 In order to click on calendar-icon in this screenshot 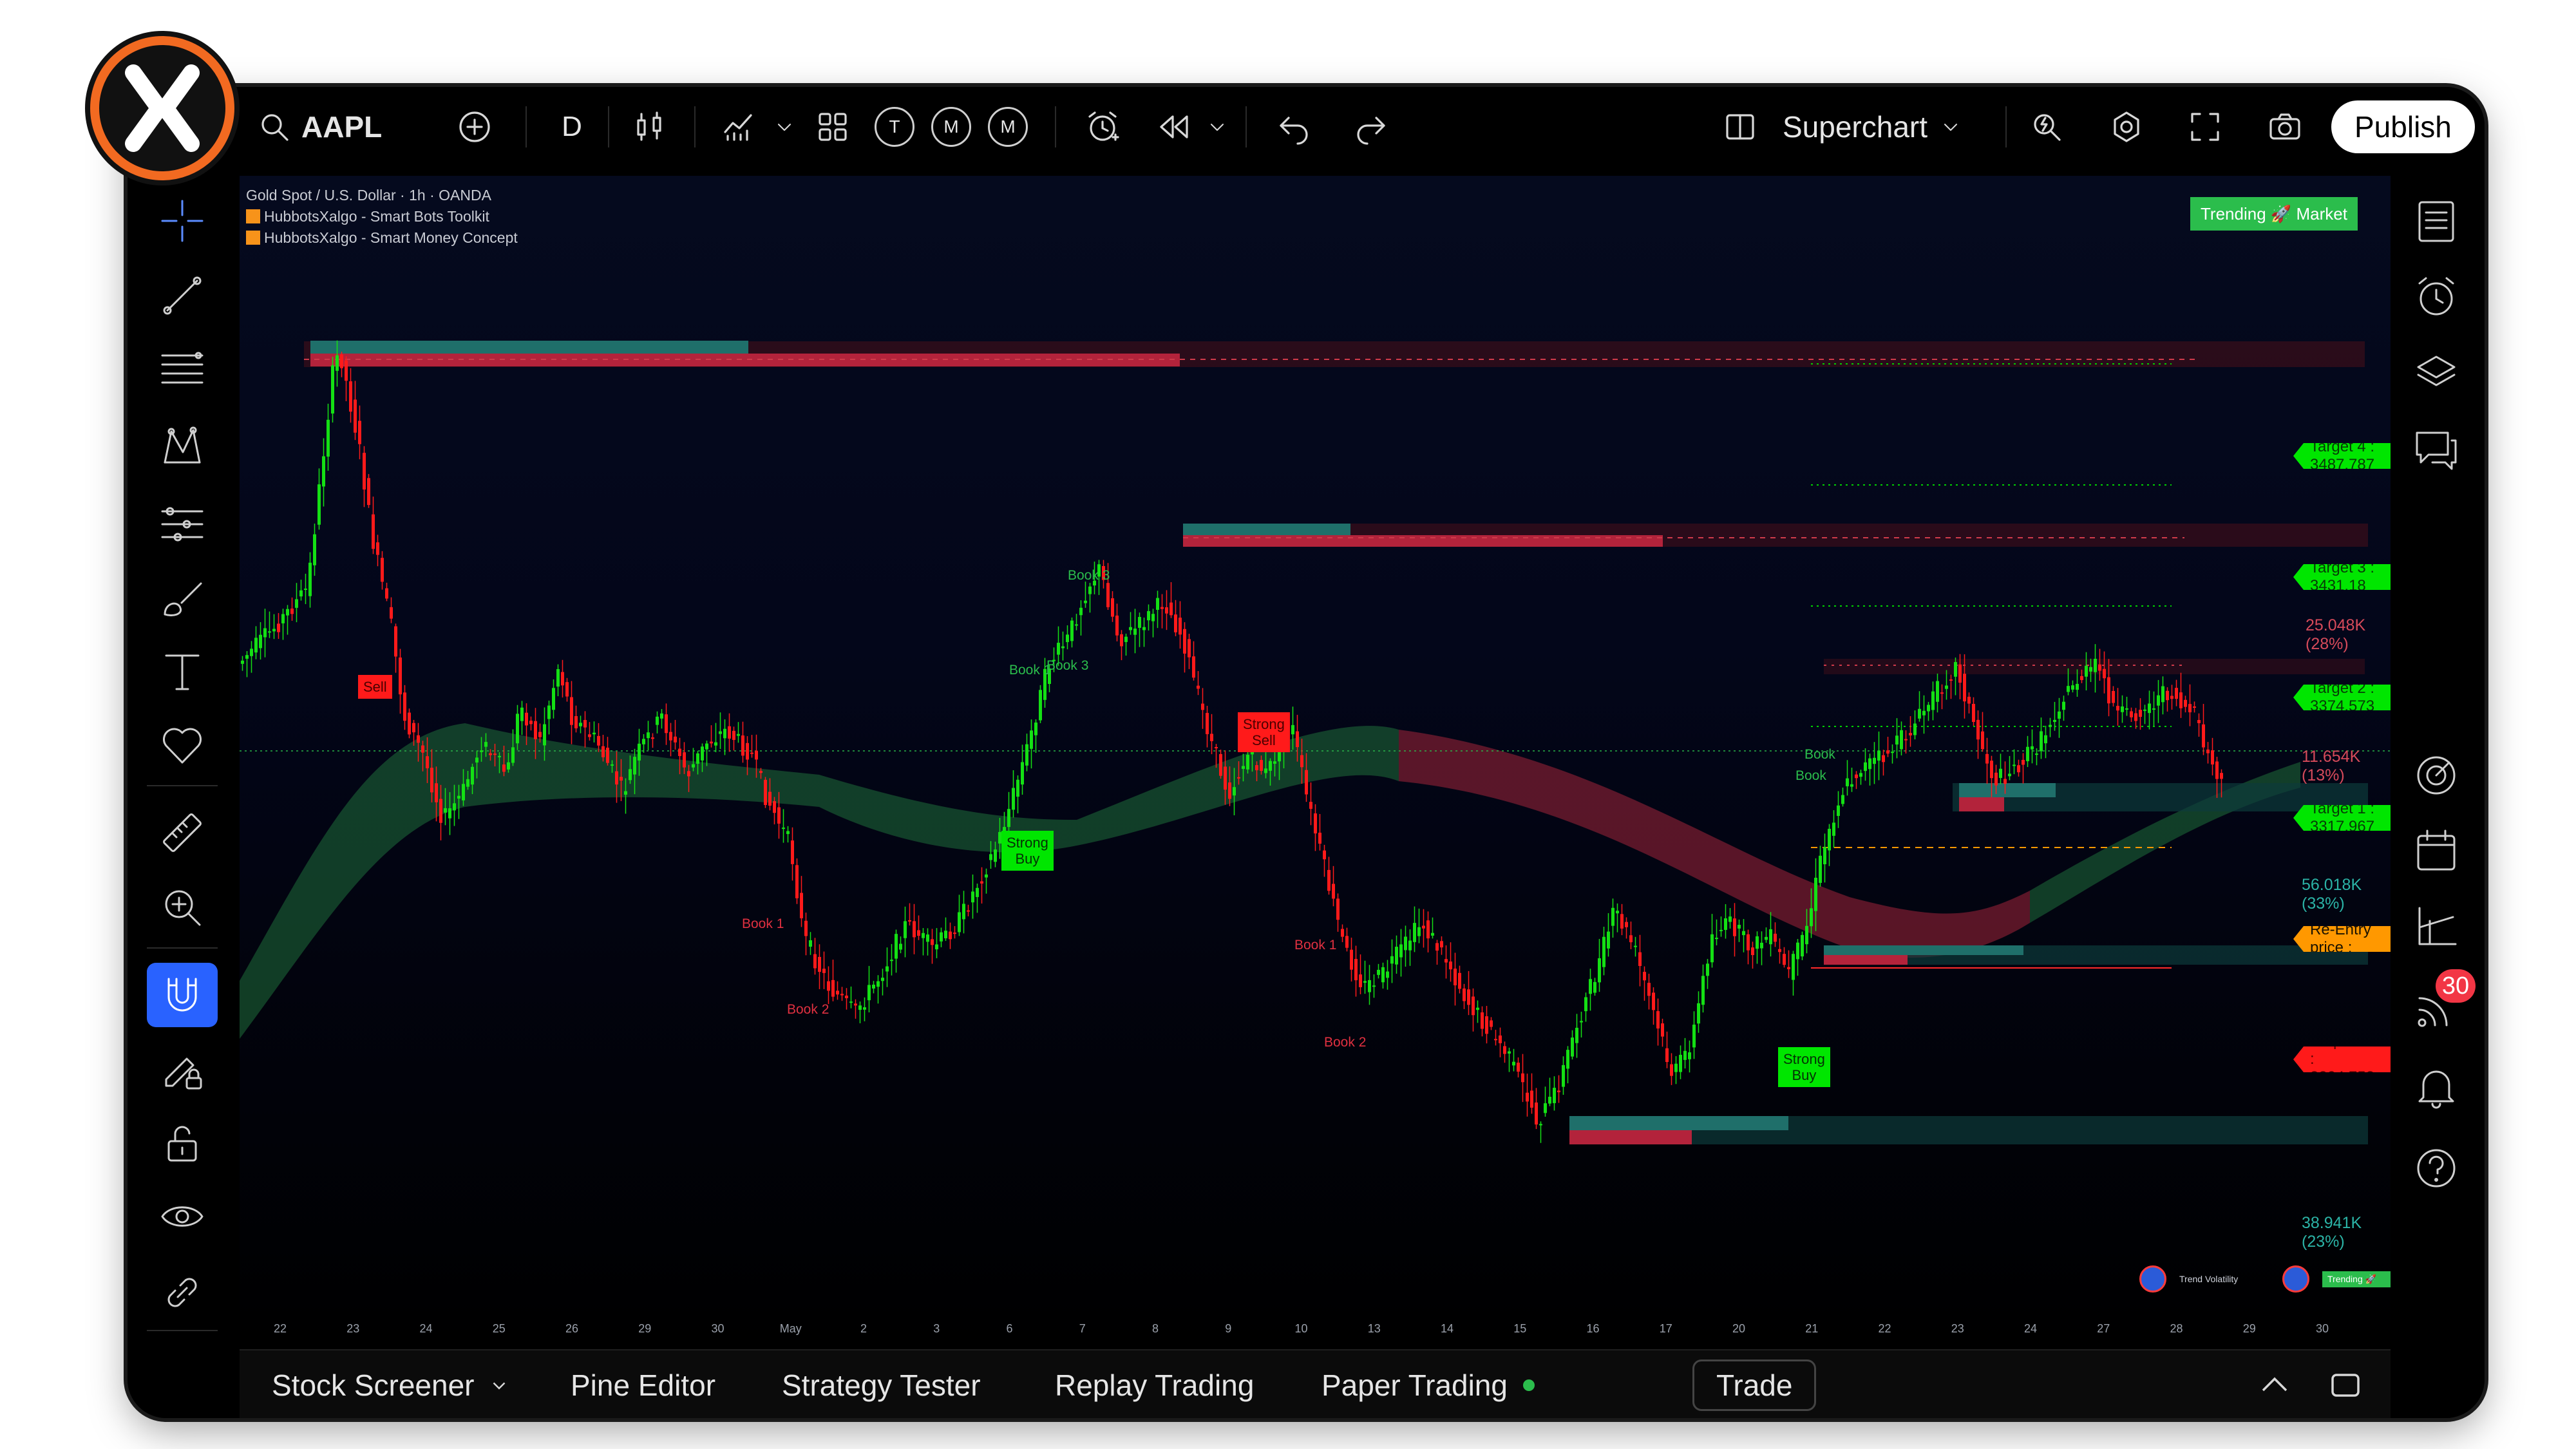, I will do `click(2436, 850)`.